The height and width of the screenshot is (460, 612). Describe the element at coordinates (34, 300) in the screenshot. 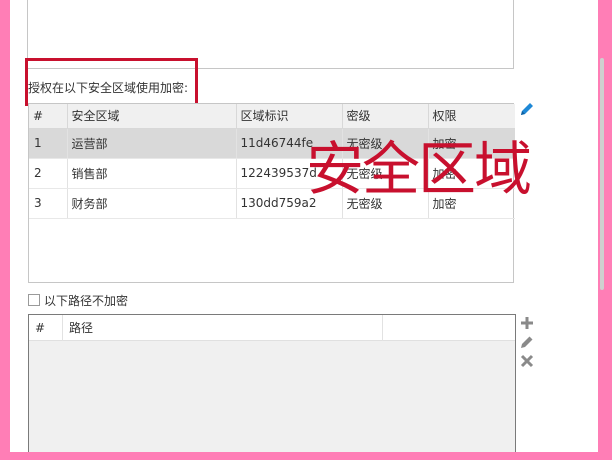

I see `exclude-paths-checkbox` at that location.